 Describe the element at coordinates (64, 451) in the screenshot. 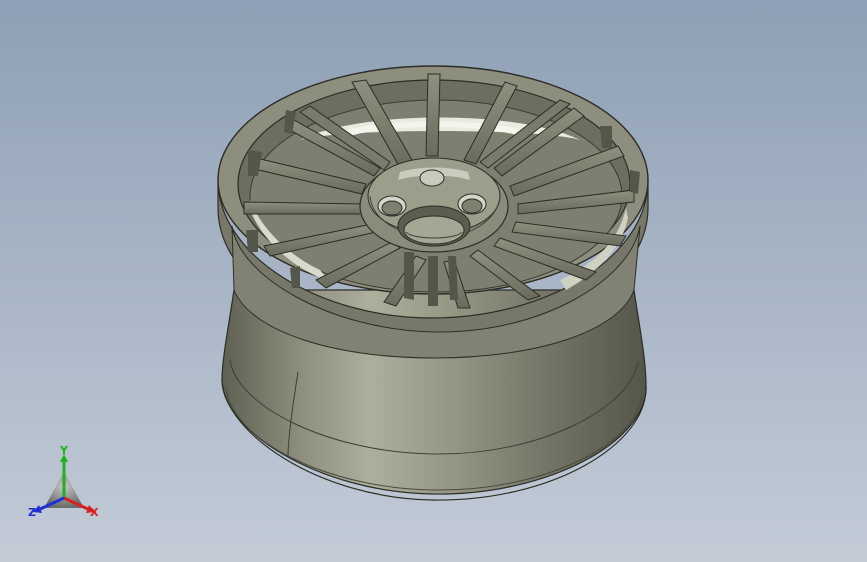

I see `y-axis-label: Y` at that location.